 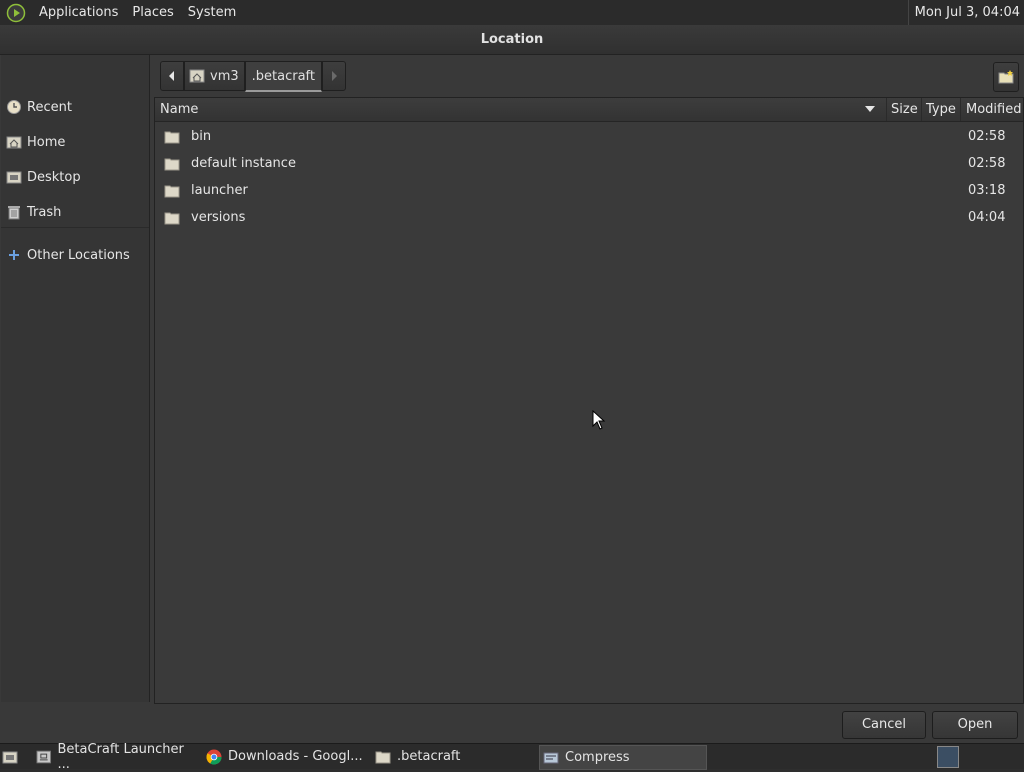 What do you see at coordinates (975, 725) in the screenshot?
I see `open-button: Open` at bounding box center [975, 725].